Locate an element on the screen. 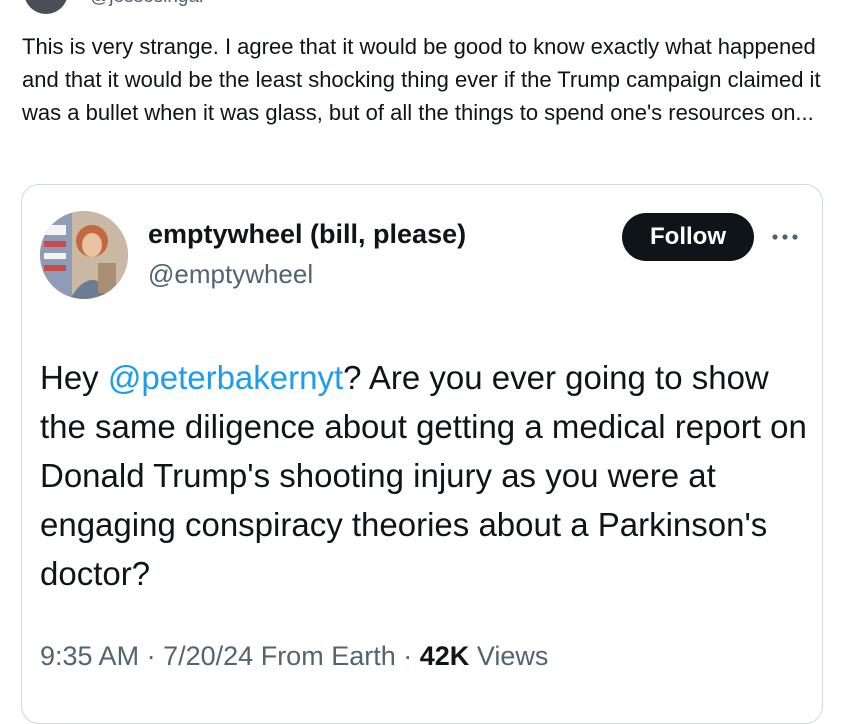 Image resolution: width=845 pixels, height=724 pixels. quoted-text-start: Hey is located at coordinates (74, 377).